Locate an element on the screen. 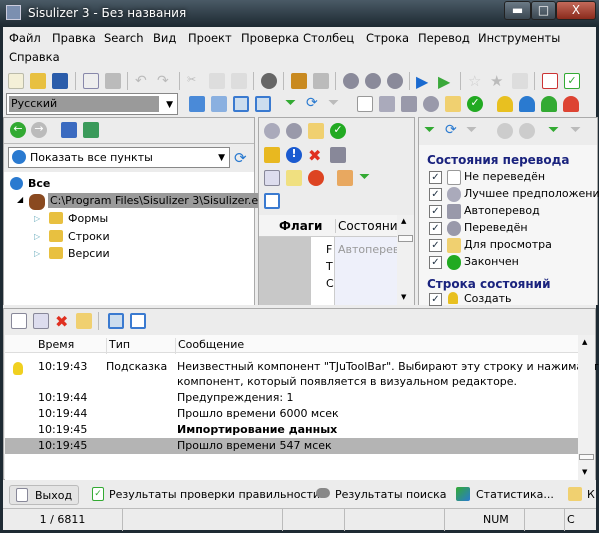 This screenshot has width=599, height=533. tree-root: Все is located at coordinates (39, 183).